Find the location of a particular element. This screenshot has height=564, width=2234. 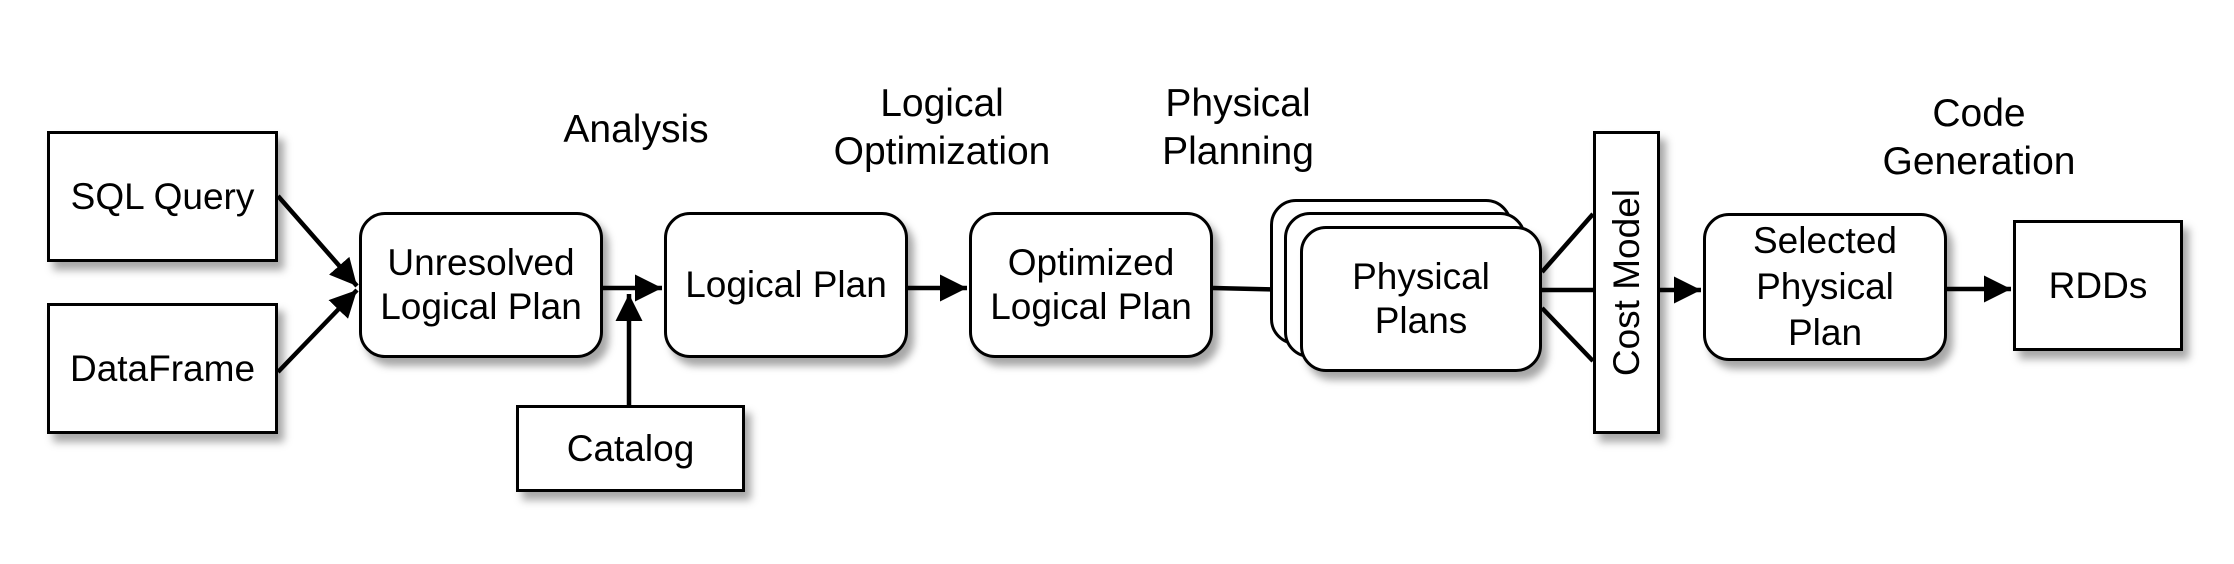

sql-query-label: SQL Query is located at coordinates (162, 196).